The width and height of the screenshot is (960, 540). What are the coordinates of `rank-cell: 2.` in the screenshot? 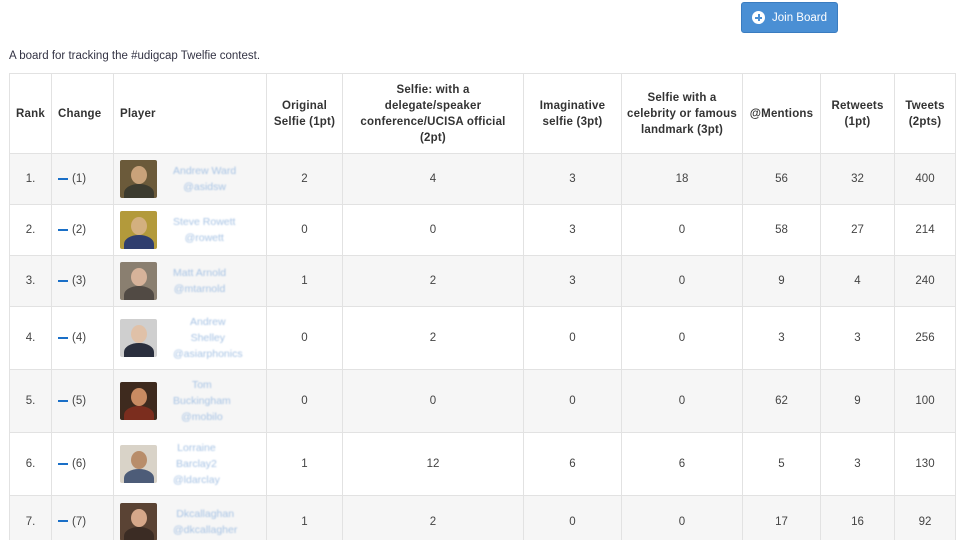 It's located at (30, 230).